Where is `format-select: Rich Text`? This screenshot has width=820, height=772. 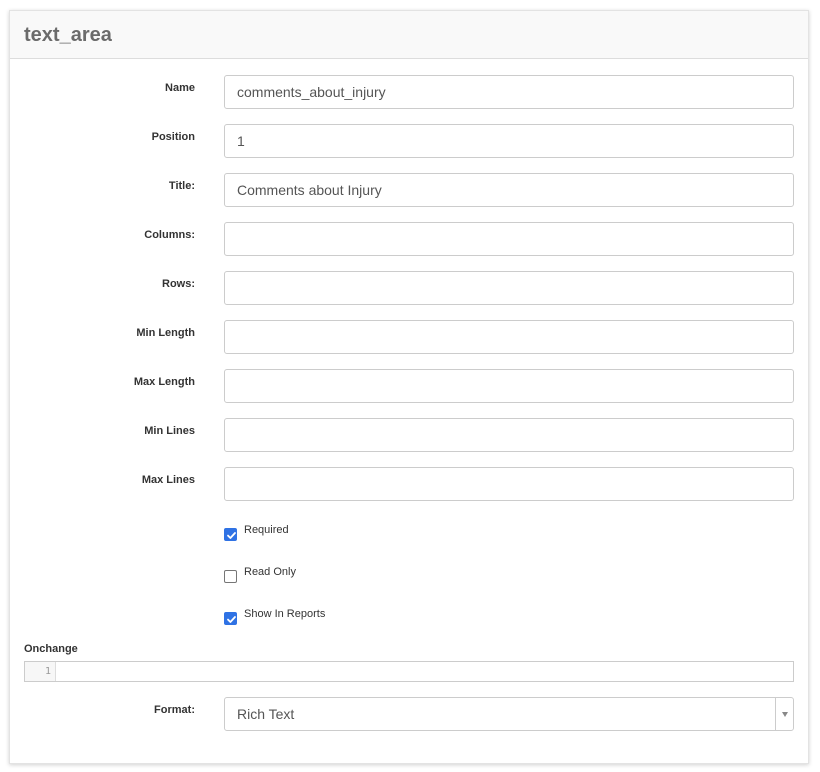
format-select: Rich Text is located at coordinates (509, 714).